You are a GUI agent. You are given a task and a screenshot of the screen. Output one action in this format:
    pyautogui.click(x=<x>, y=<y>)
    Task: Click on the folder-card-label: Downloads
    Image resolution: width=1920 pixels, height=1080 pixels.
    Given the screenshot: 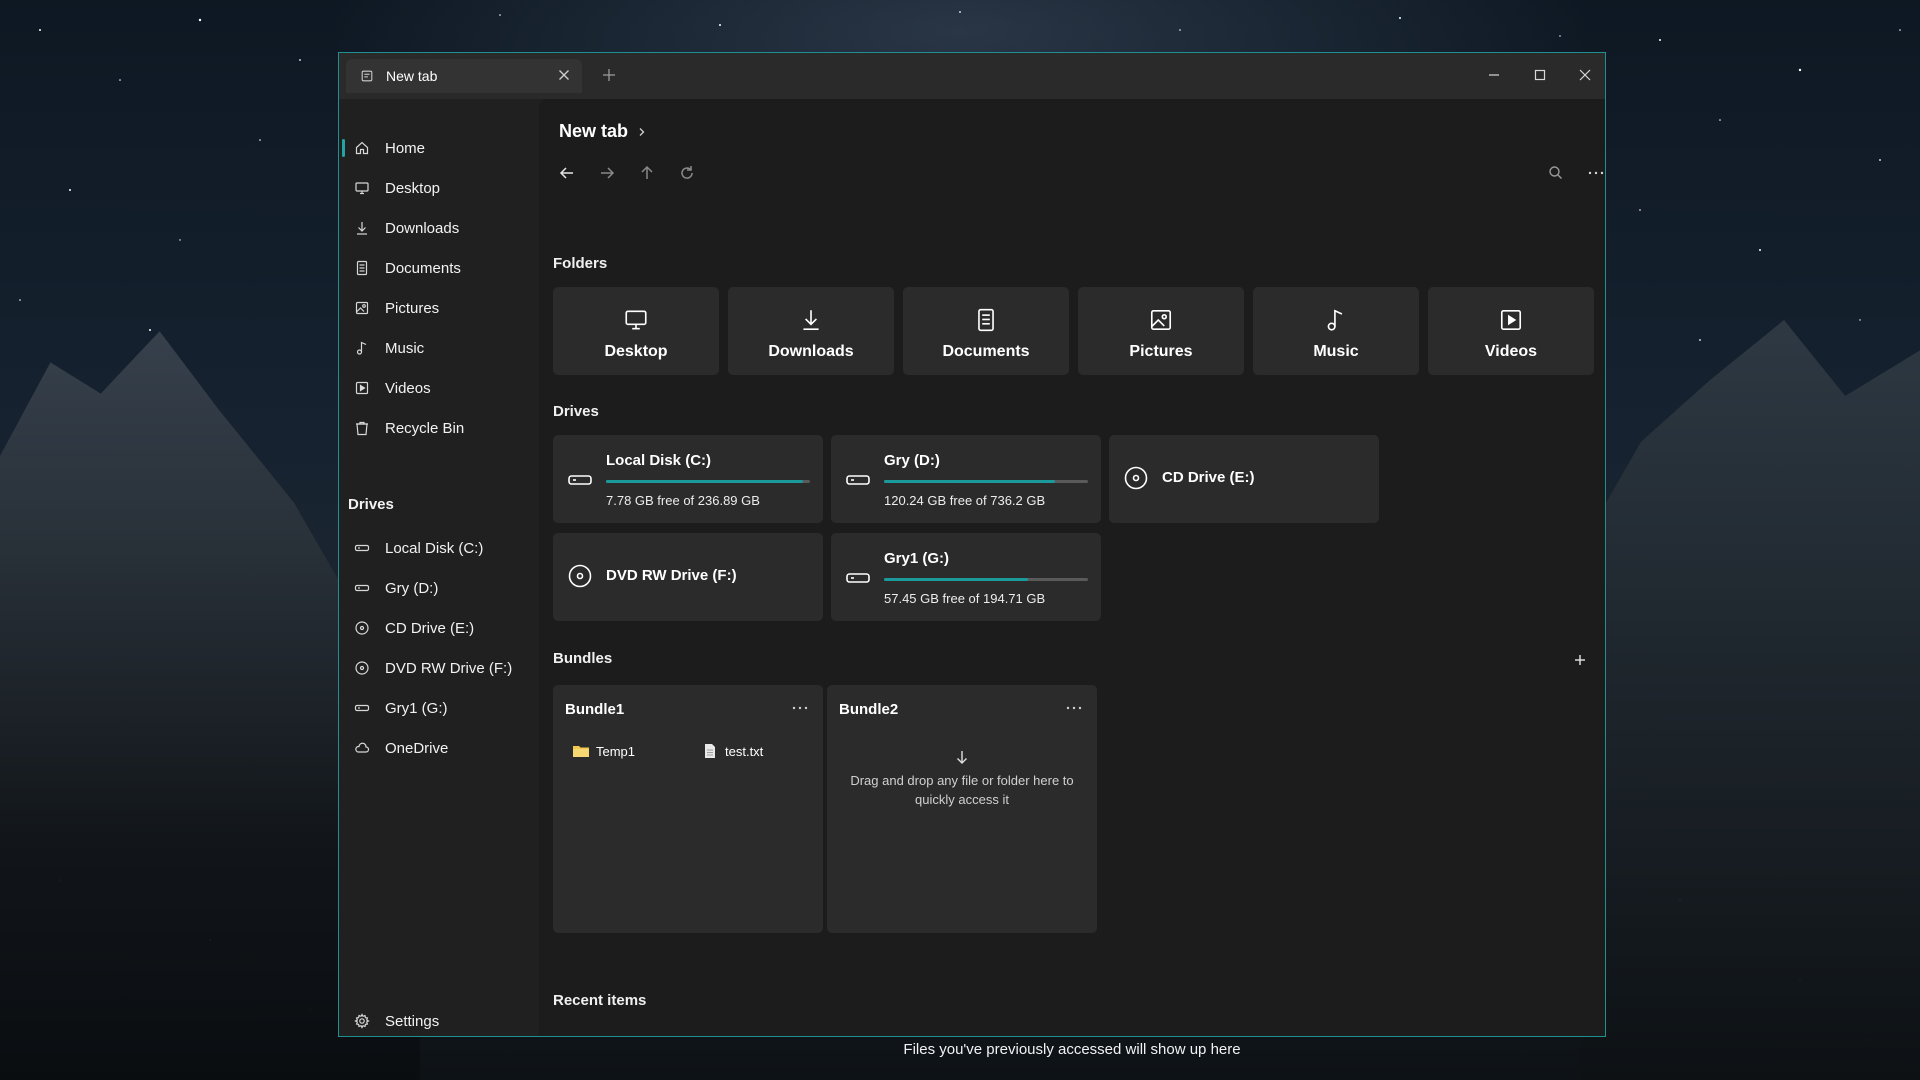 What is the action you would take?
    pyautogui.click(x=811, y=351)
    